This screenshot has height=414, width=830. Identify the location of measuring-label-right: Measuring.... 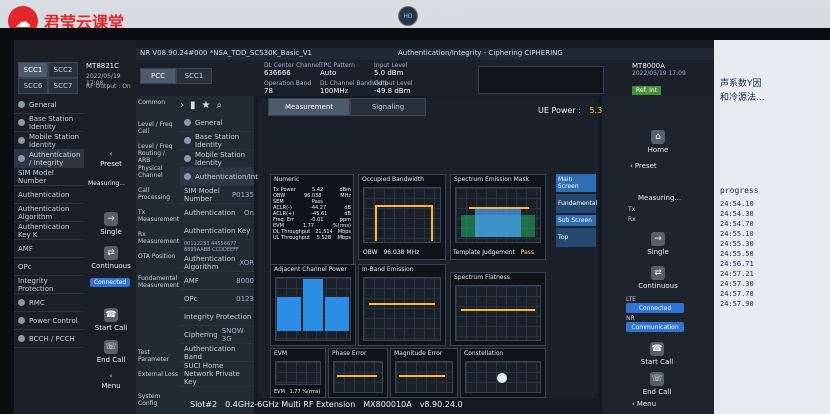
(660, 198).